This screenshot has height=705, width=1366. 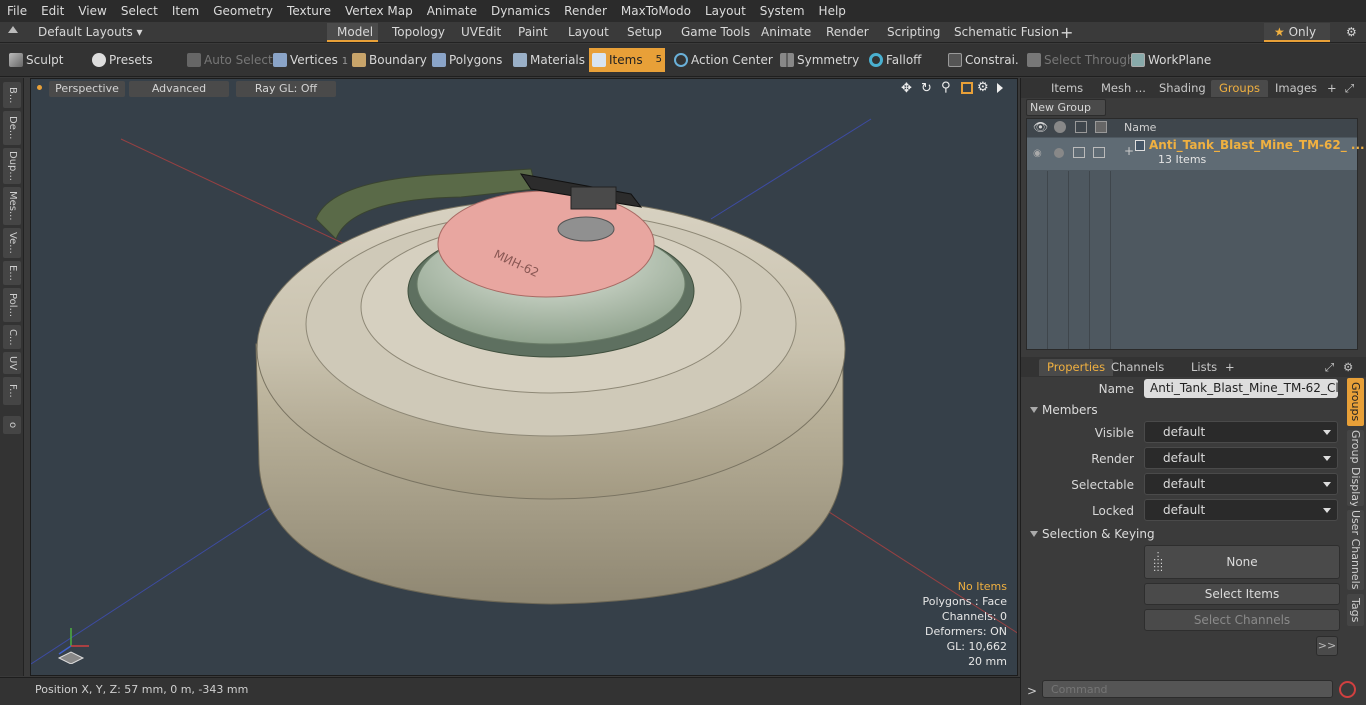 I want to click on tab-setup: Setup, so click(x=644, y=32).